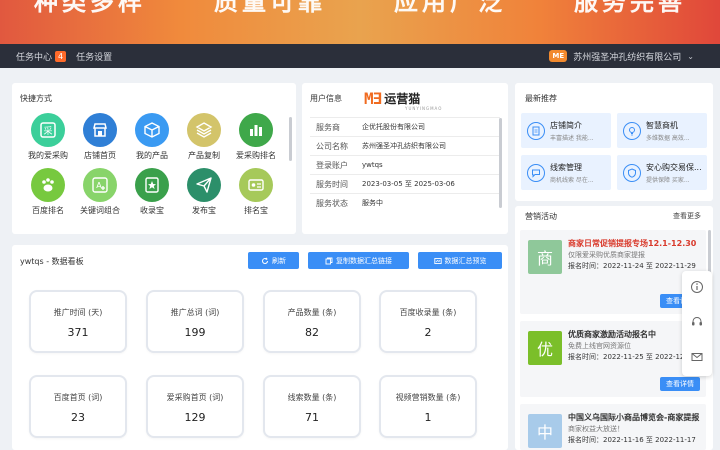 This screenshot has width=720, height=450. Describe the element at coordinates (558, 56) in the screenshot. I see `company-logo: ME` at that location.